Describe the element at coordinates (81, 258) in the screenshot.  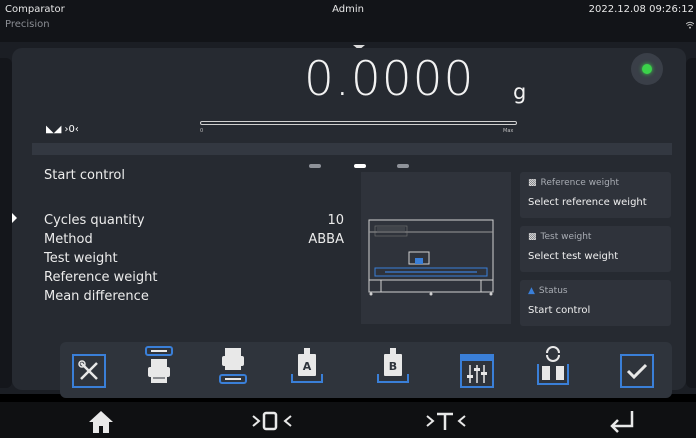
I see `param-label: Test weight` at that location.